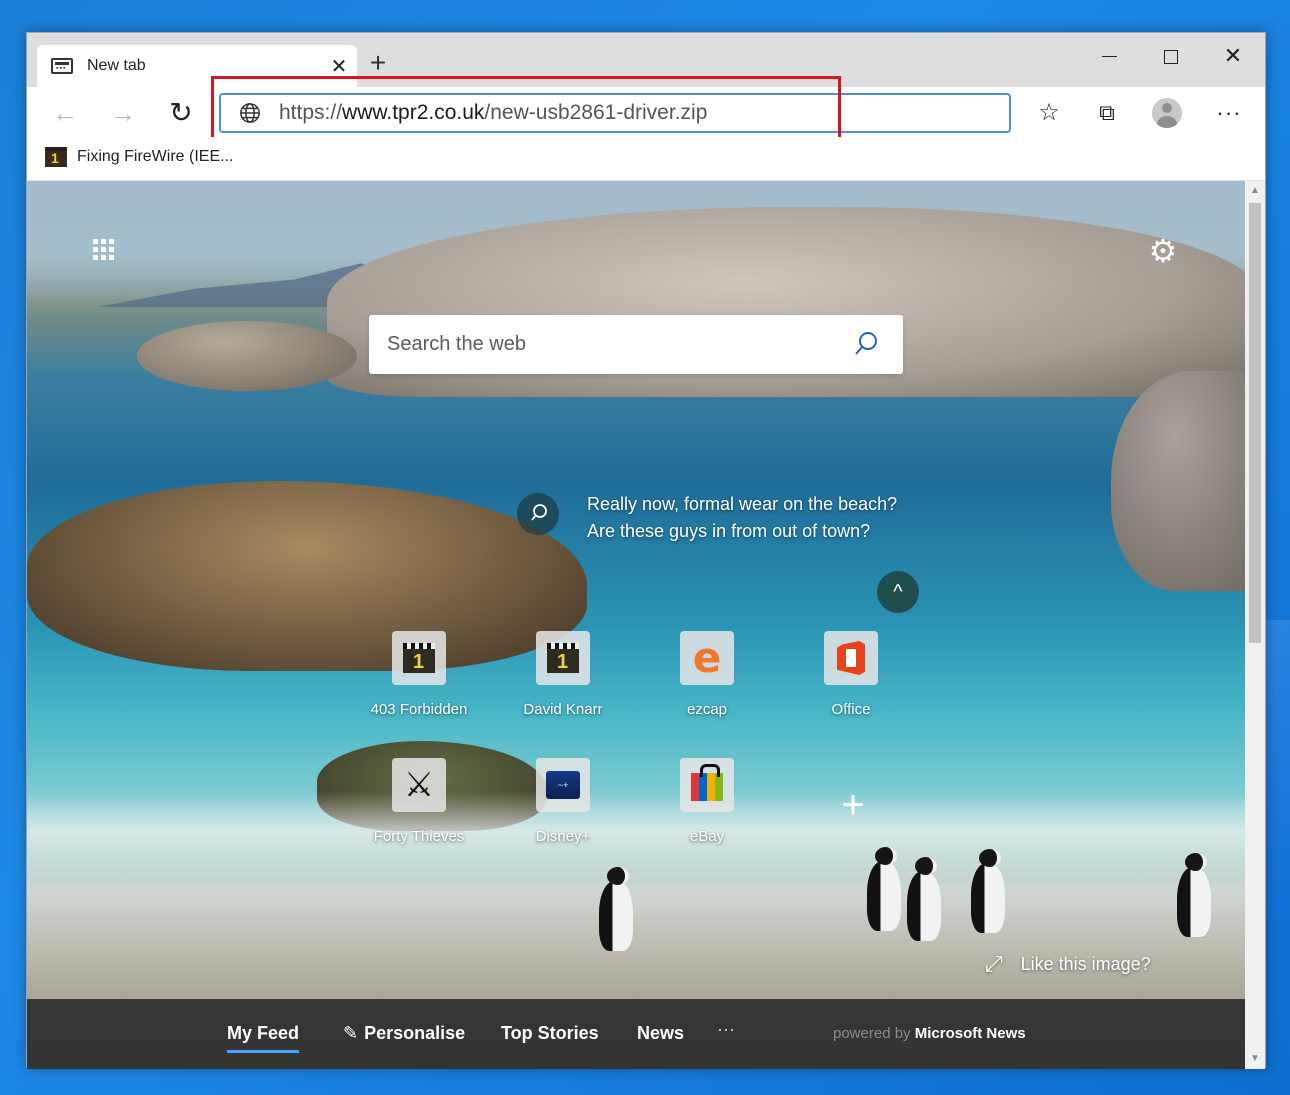  I want to click on apps-launcher-button, so click(106, 252).